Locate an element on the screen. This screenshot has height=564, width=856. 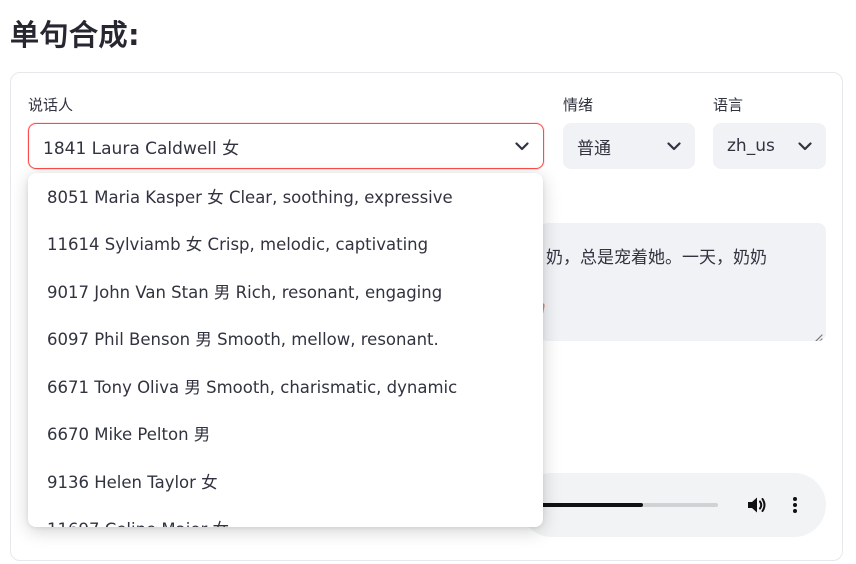
text-input: 奶，总是宠着她。一天，奶奶 is located at coordinates (683, 282).